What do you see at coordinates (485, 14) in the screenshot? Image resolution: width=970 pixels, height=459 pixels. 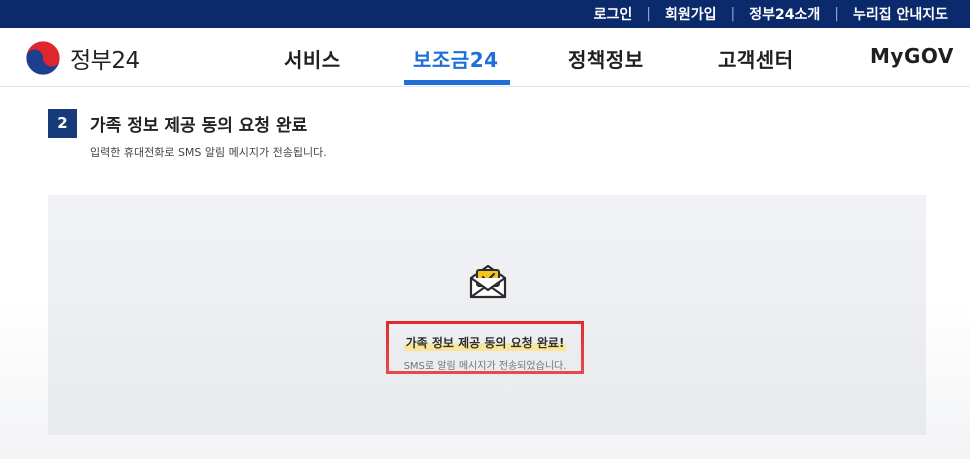 I see `top-utility-bar: 로그인 | 회원가입 | 정부24소개 | 누리집 안내지도` at bounding box center [485, 14].